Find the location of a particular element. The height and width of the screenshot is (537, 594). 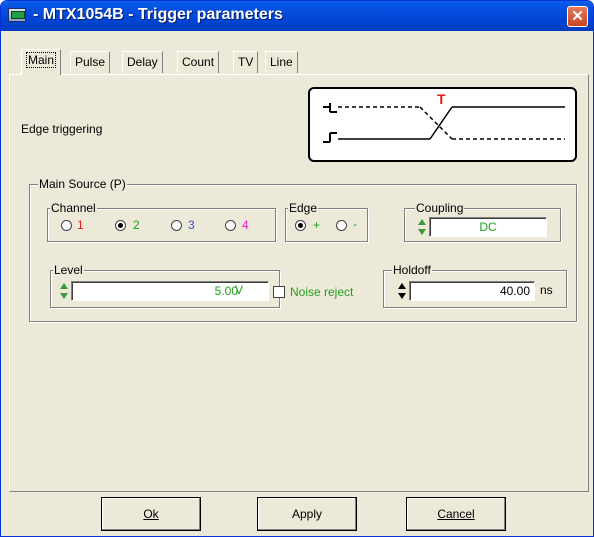

channel-4-label: 4 is located at coordinates (245, 225).